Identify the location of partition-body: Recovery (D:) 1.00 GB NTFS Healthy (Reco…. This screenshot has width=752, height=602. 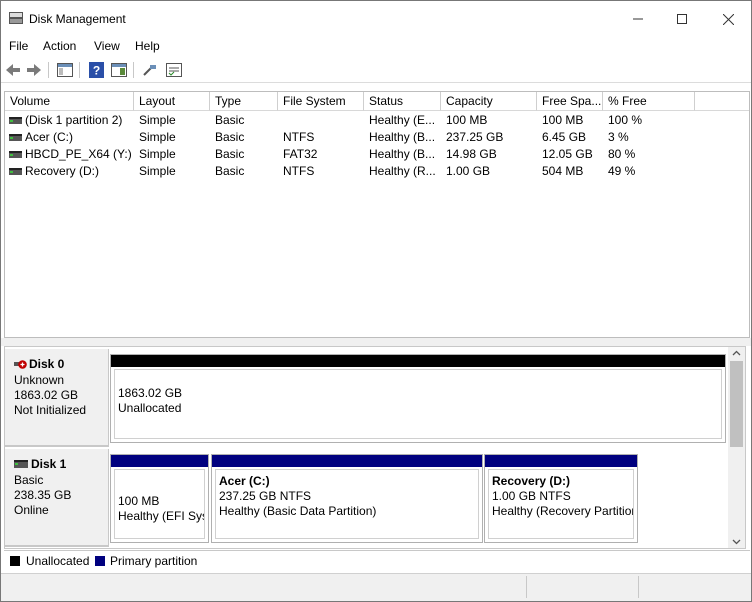
(561, 504).